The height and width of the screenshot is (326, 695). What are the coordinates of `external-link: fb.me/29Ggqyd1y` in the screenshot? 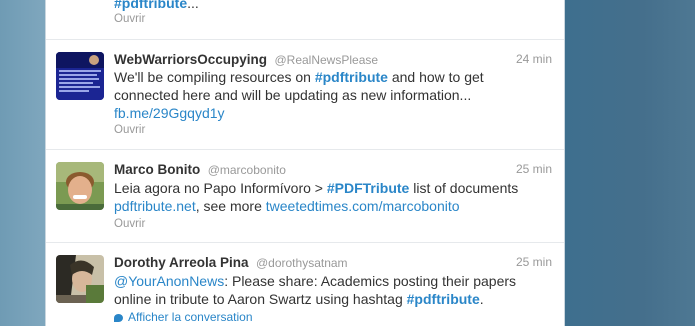 It's located at (169, 113).